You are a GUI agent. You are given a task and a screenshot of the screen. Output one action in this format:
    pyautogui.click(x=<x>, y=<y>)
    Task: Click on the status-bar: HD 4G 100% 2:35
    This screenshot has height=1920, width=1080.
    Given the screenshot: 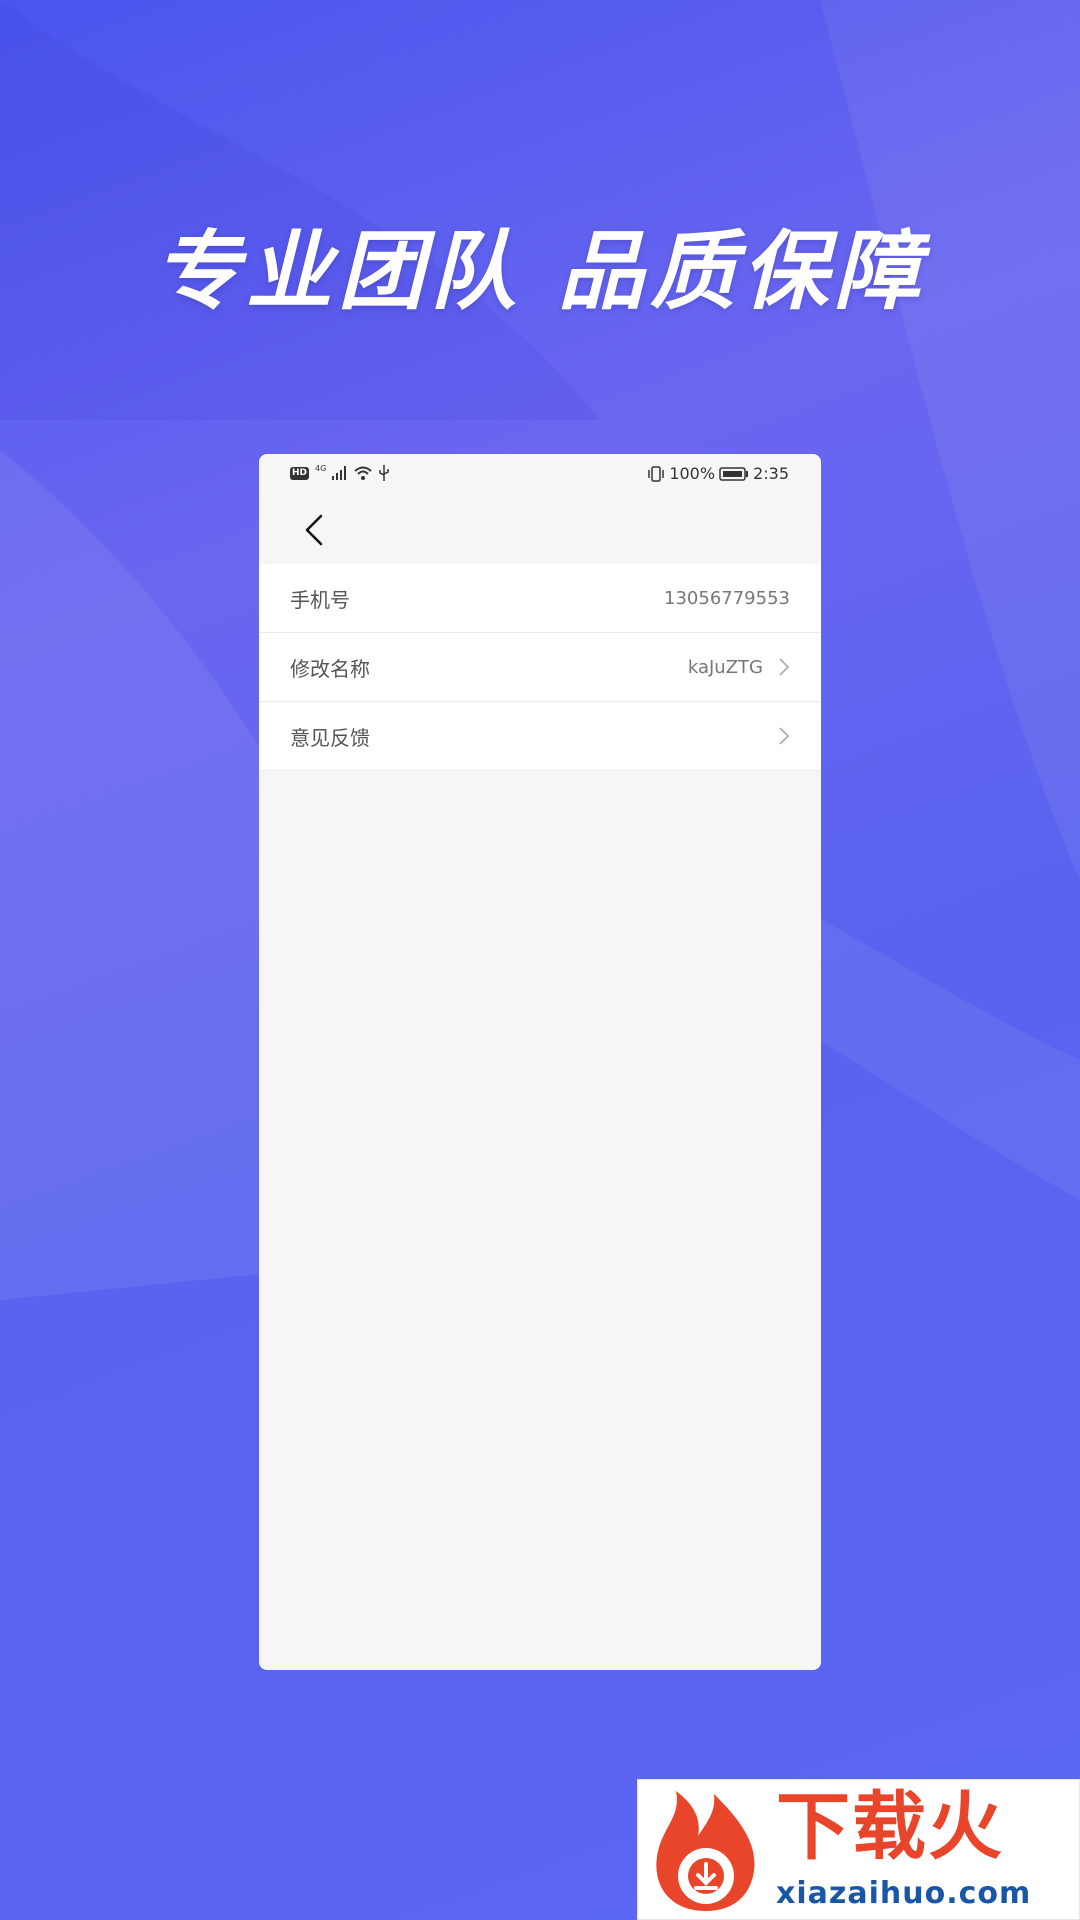 What is the action you would take?
    pyautogui.click(x=540, y=474)
    